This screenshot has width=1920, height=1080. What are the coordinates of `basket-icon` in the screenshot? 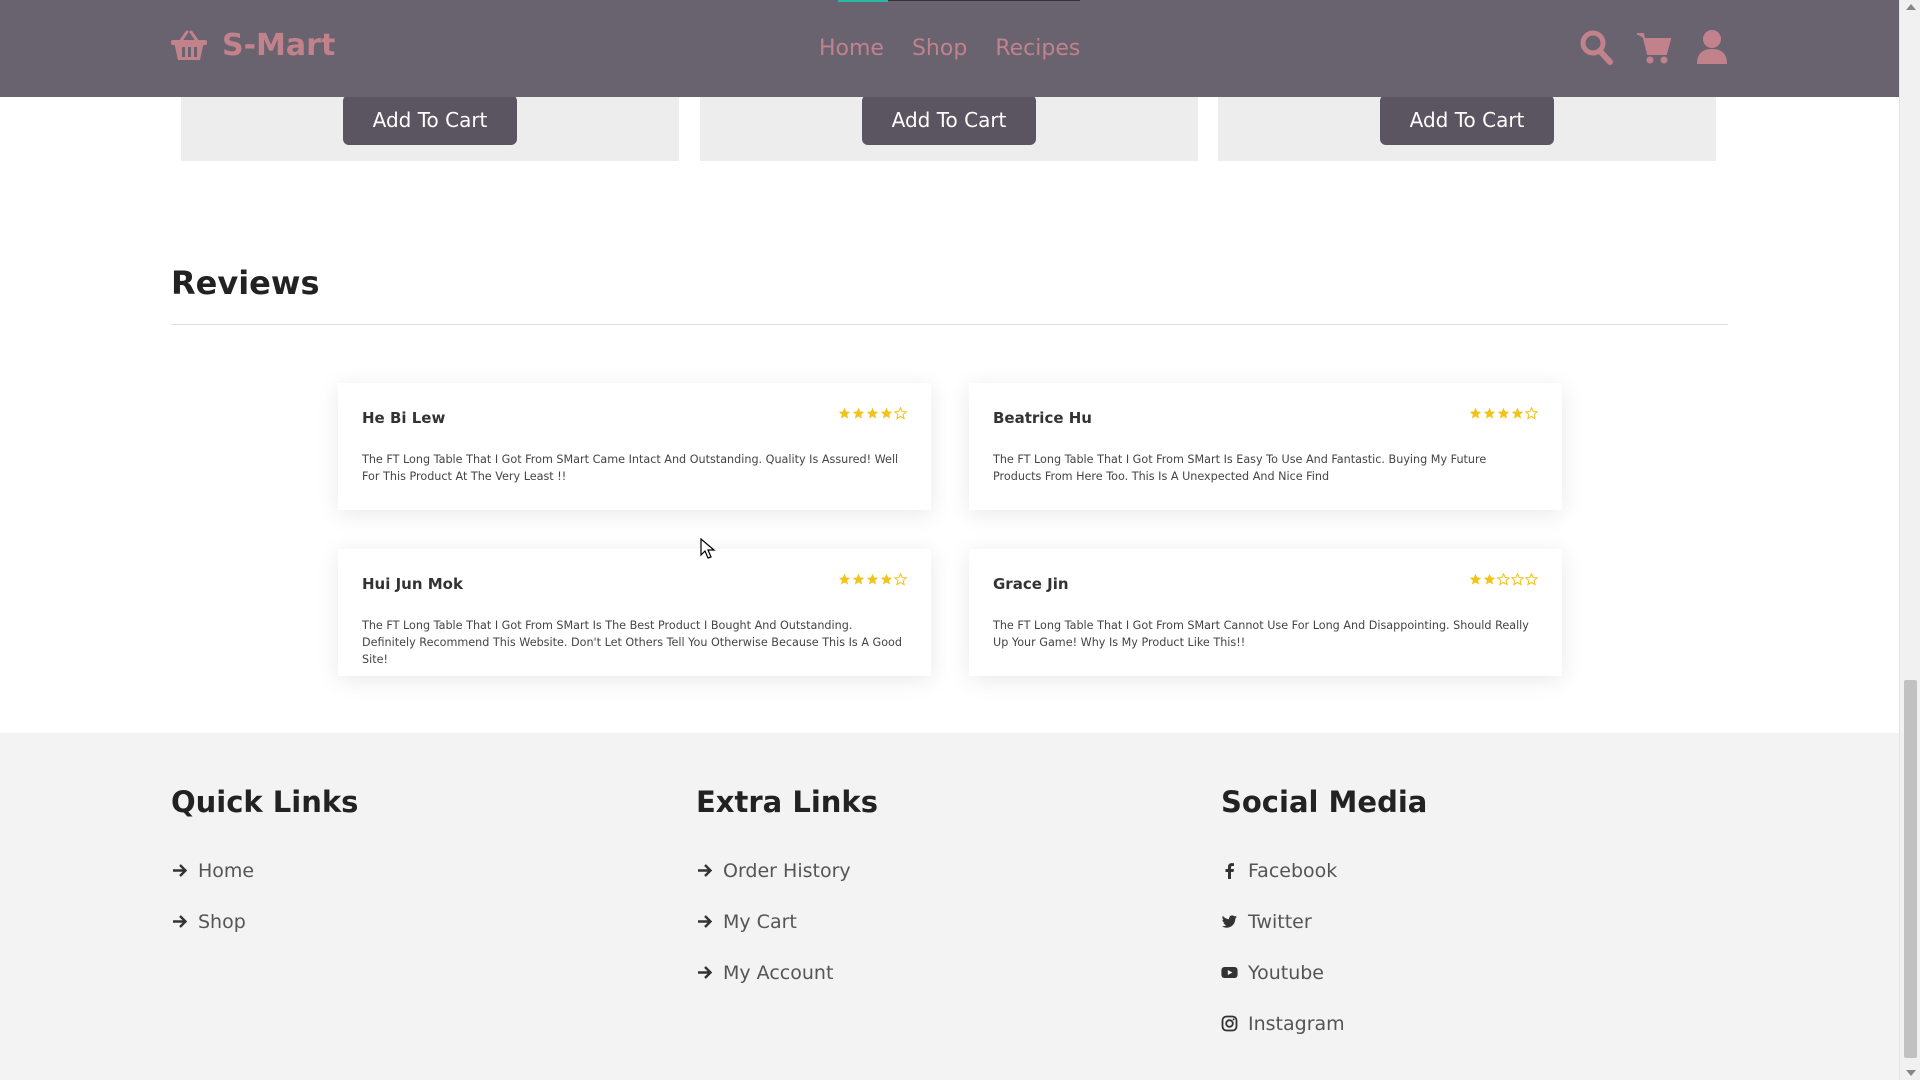 It's located at (189, 45).